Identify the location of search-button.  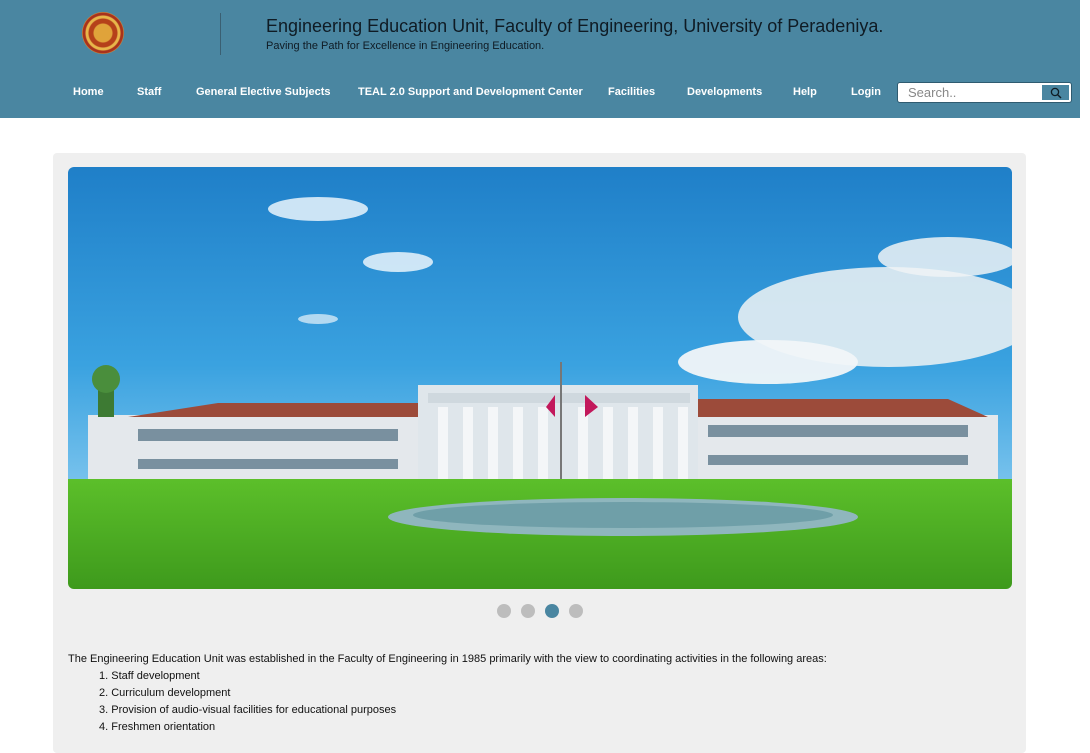
(1055, 92).